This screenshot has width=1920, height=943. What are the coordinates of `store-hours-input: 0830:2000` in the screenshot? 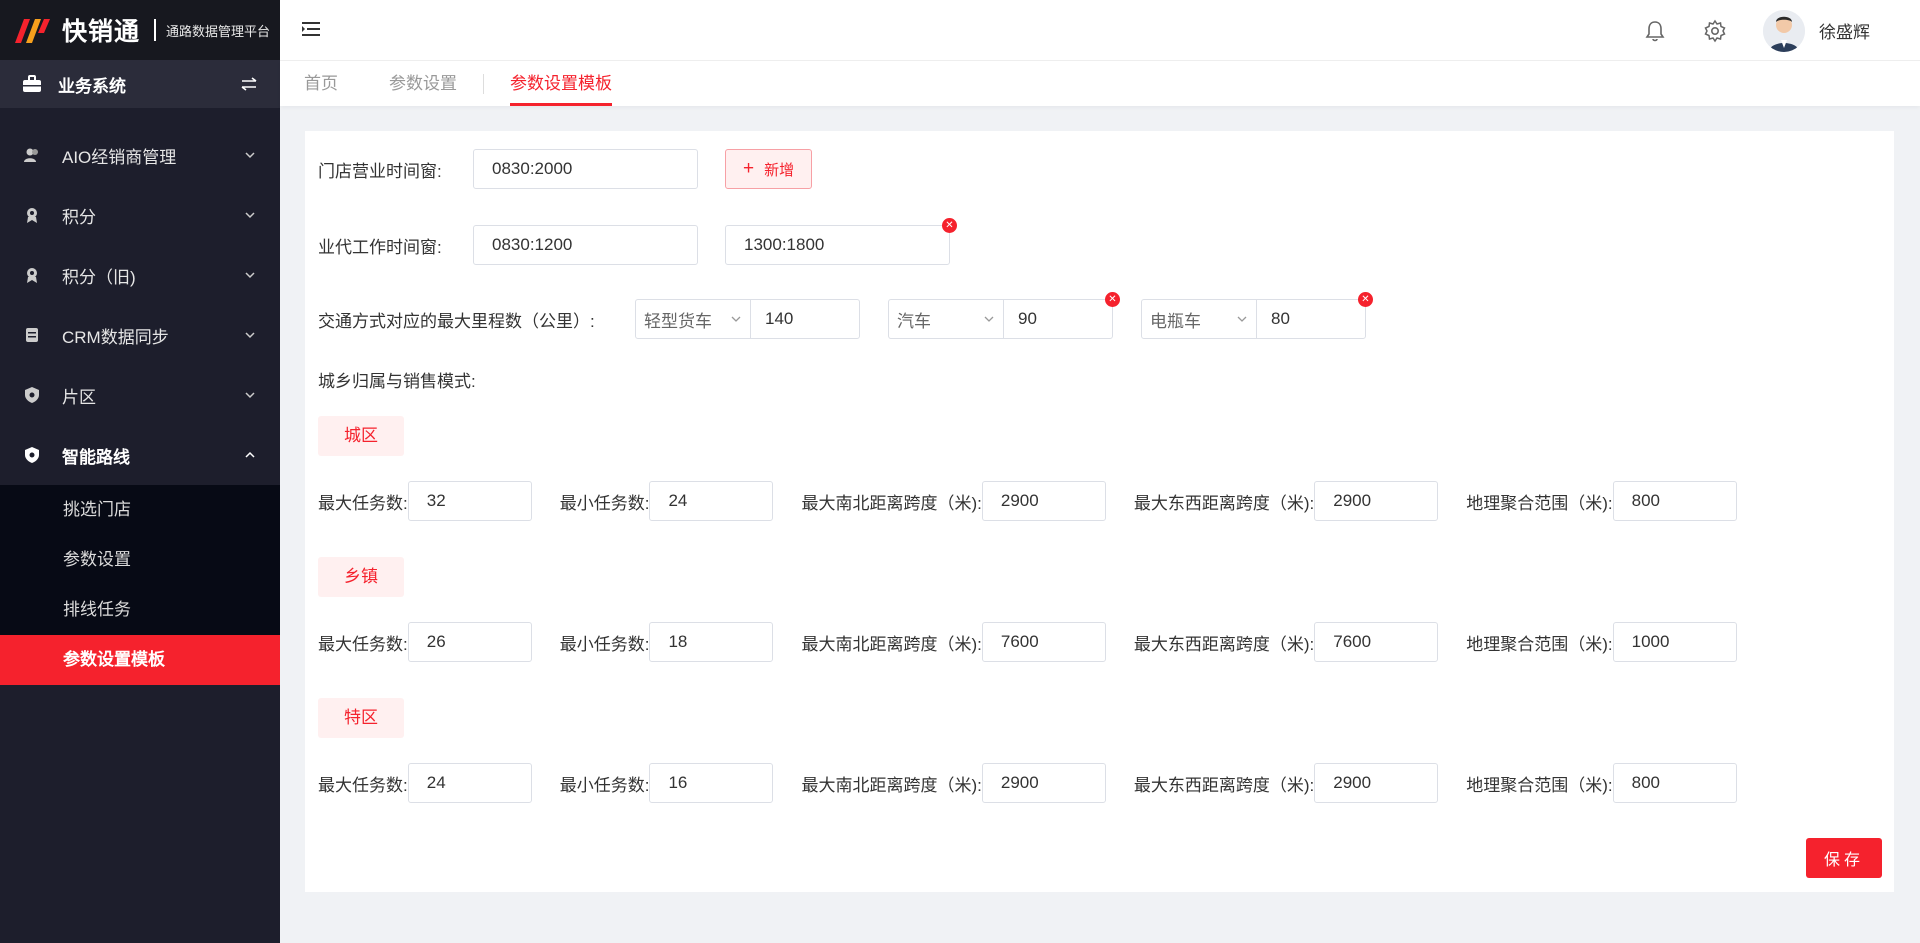 It's located at (585, 169).